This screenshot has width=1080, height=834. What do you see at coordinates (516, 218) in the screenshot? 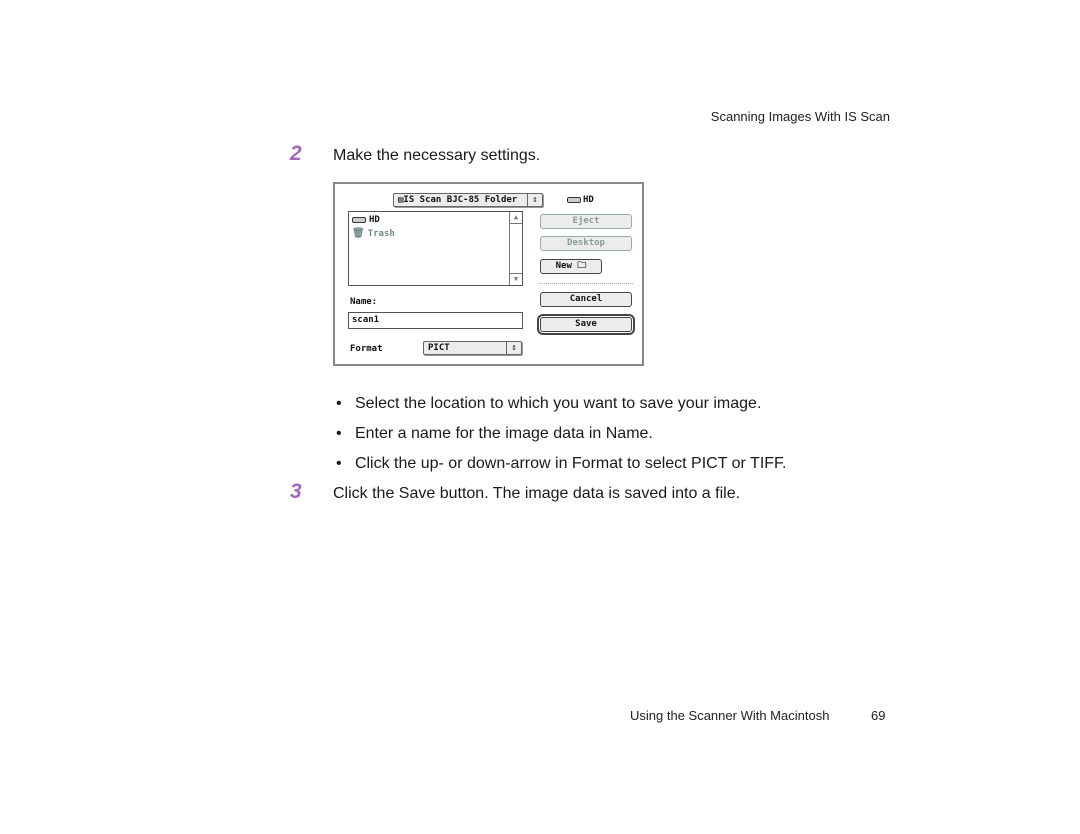
I see `scroll-up-icon: ▲` at bounding box center [516, 218].